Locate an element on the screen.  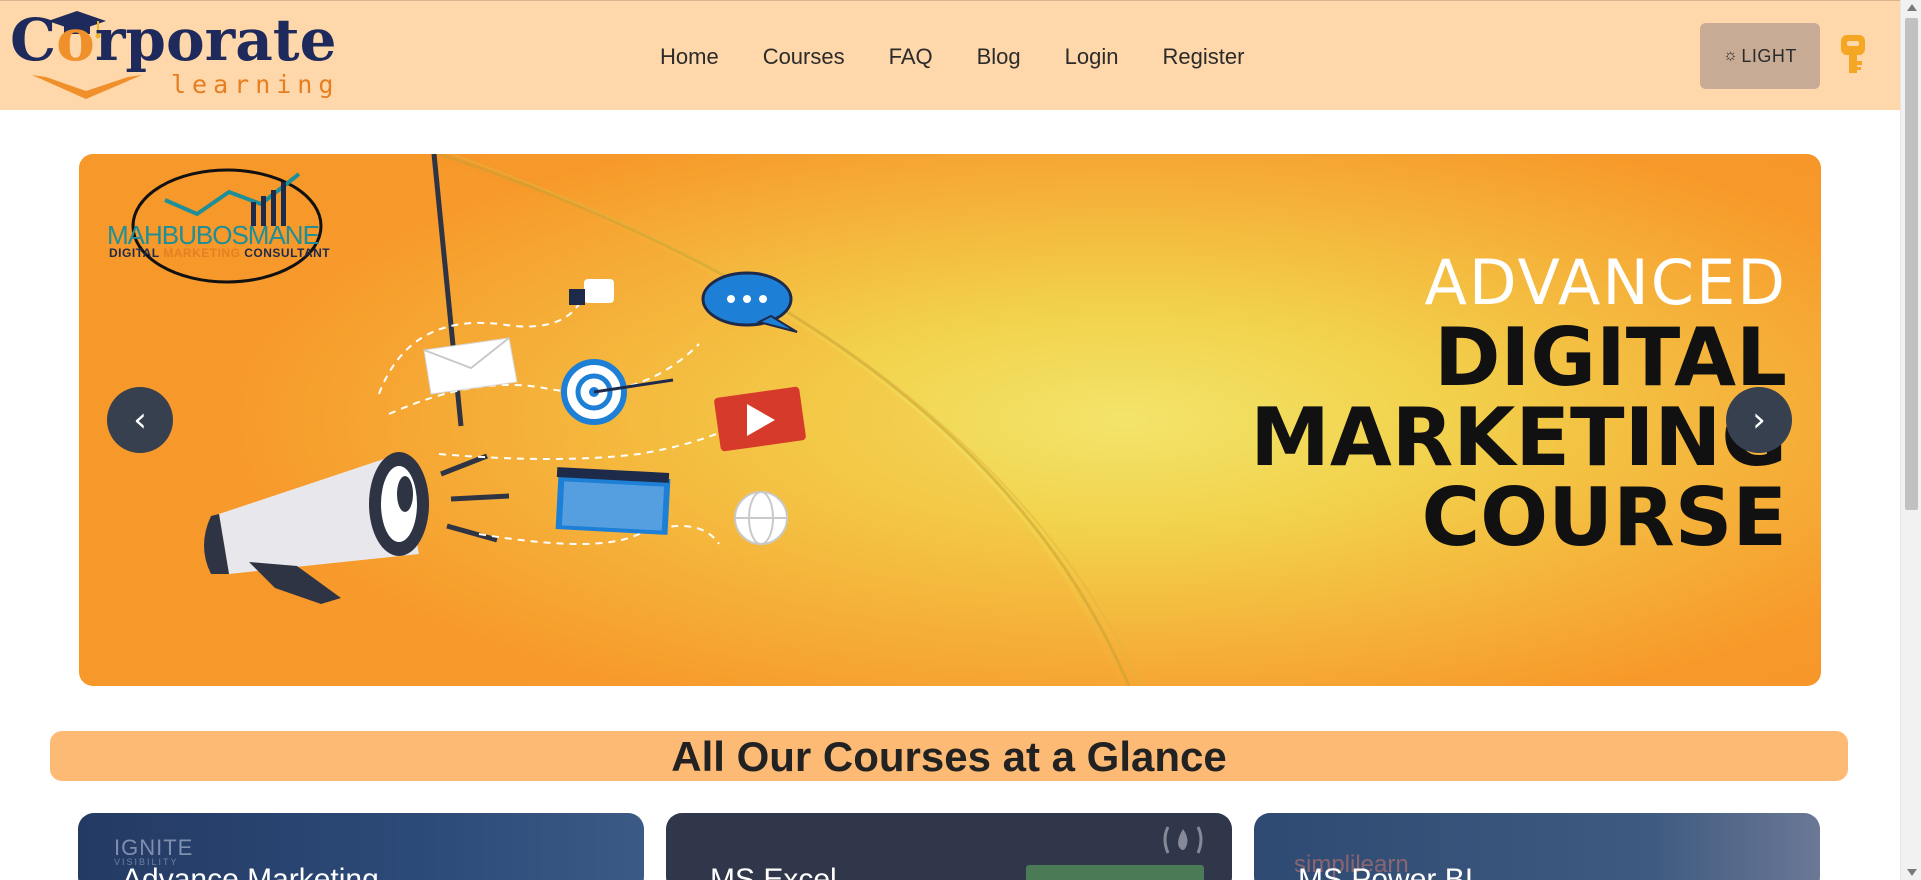
slide-headline: ADVANCED DIGITAL MARKETING COURSE is located at coordinates (1518, 405).